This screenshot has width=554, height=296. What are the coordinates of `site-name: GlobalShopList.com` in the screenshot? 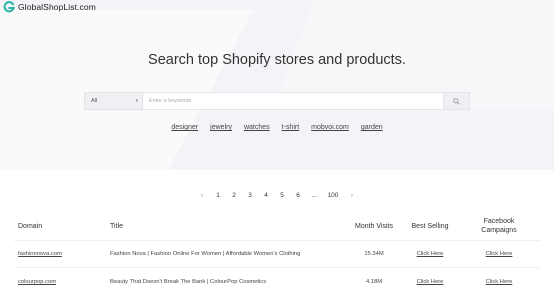 It's located at (57, 7).